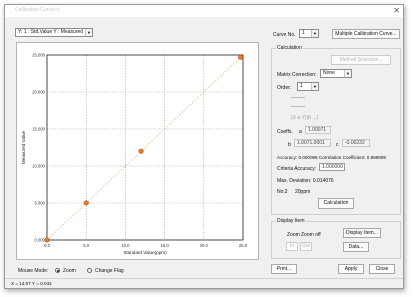 The image size is (414, 297). What do you see at coordinates (297, 169) in the screenshot?
I see `criteria-accuracy-label: Criteria Accuracy:` at bounding box center [297, 169].